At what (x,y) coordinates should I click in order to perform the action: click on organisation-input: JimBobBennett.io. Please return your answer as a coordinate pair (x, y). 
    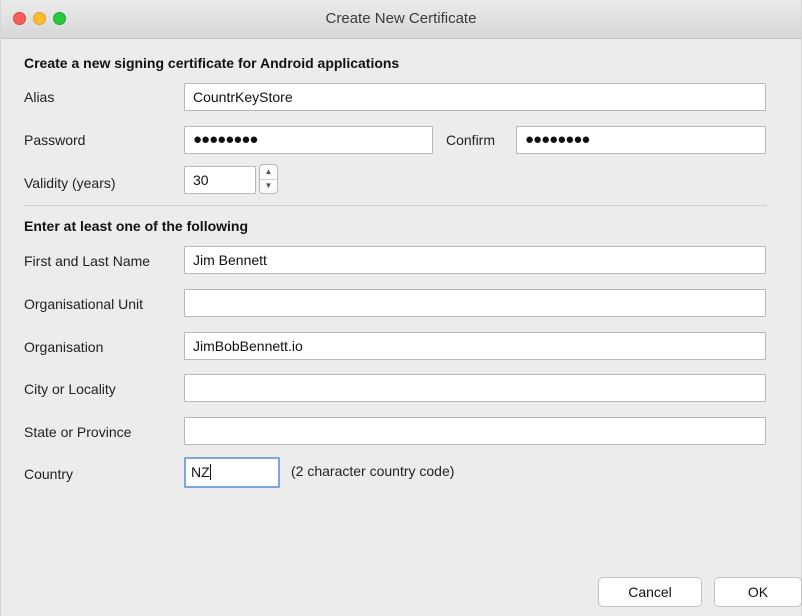
    Looking at the image, I should click on (475, 346).